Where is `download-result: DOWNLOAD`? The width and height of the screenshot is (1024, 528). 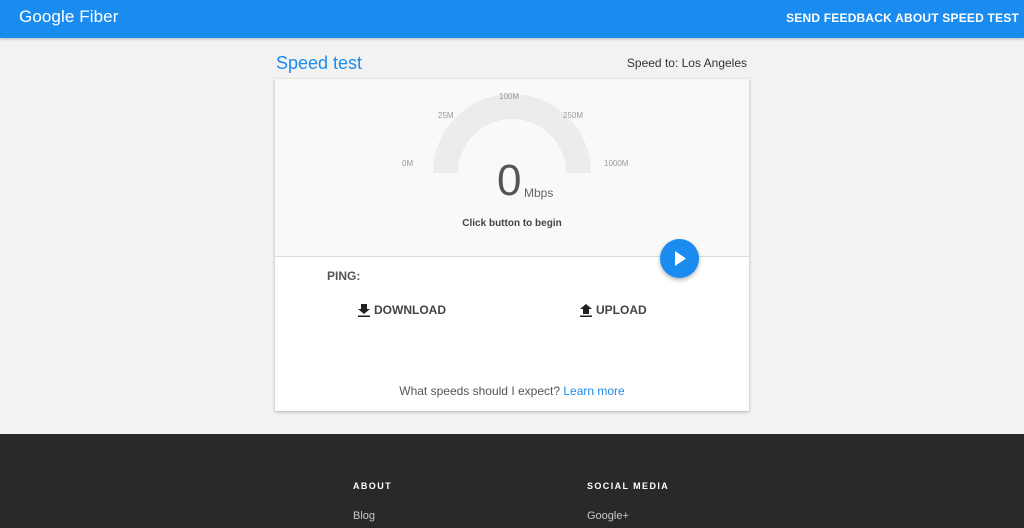
download-result: DOWNLOAD is located at coordinates (402, 310).